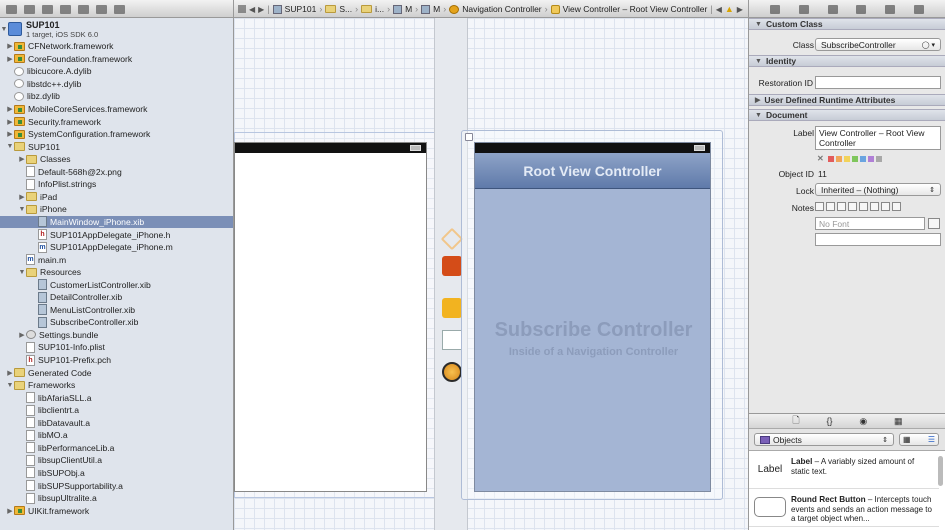 The height and width of the screenshot is (530, 945). I want to click on clear-color-icon: ✕, so click(820, 158).